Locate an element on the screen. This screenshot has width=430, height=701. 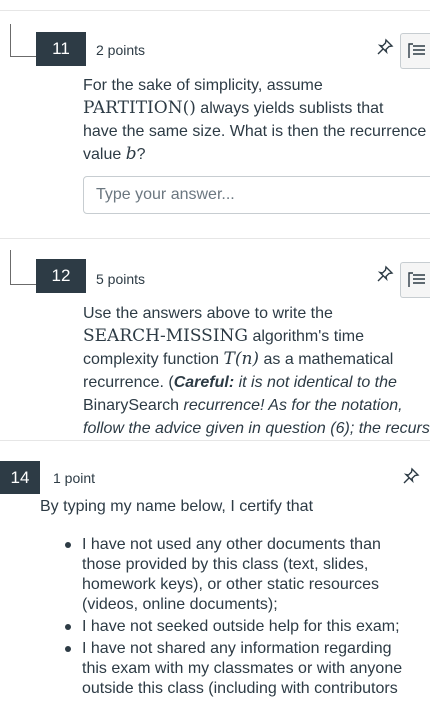
text-span: as a mathematical is located at coordinates (326, 359).